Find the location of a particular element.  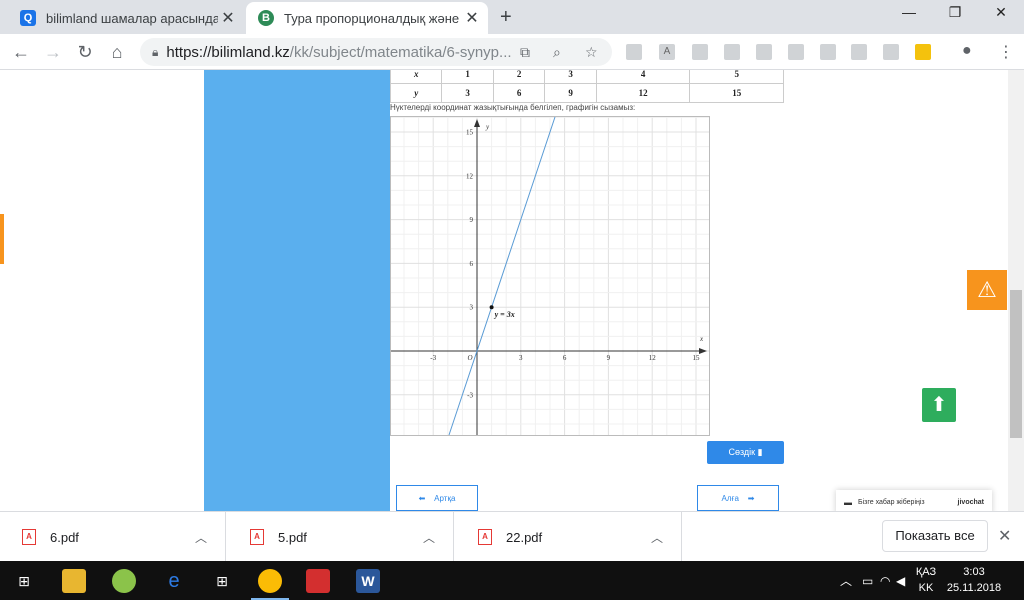

acrobat-icon is located at coordinates (318, 581).